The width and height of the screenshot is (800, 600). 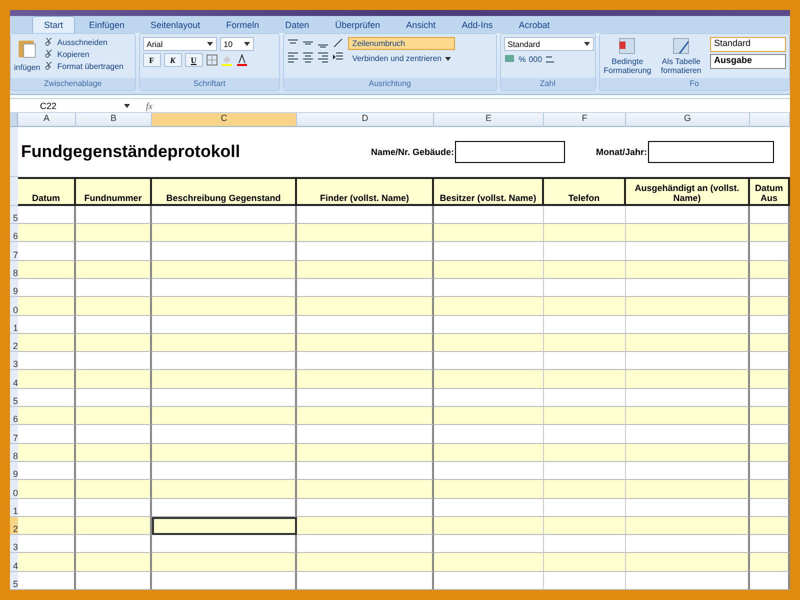 I want to click on month-input, so click(x=711, y=151).